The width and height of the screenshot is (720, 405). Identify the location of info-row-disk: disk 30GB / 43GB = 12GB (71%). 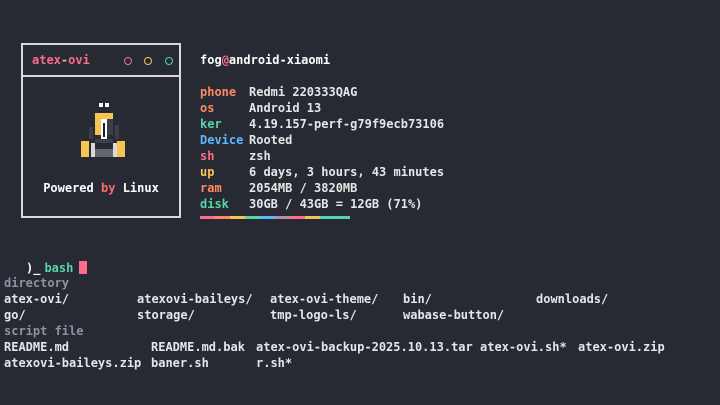
(311, 204).